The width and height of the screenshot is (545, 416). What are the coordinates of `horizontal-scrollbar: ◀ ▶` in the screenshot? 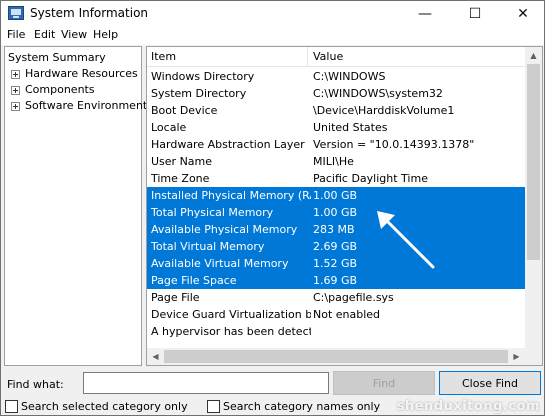 It's located at (336, 356).